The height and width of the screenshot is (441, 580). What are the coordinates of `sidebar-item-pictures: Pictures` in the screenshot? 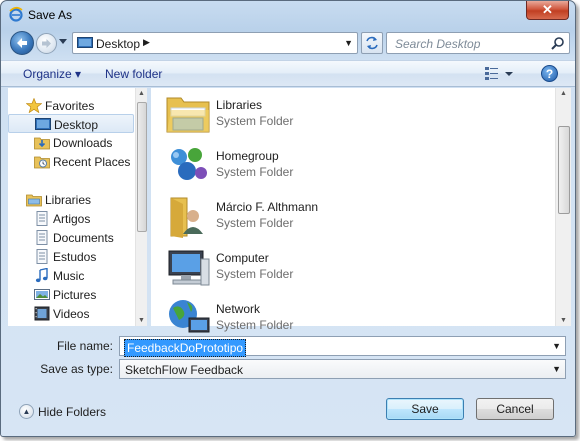 It's located at (71, 294).